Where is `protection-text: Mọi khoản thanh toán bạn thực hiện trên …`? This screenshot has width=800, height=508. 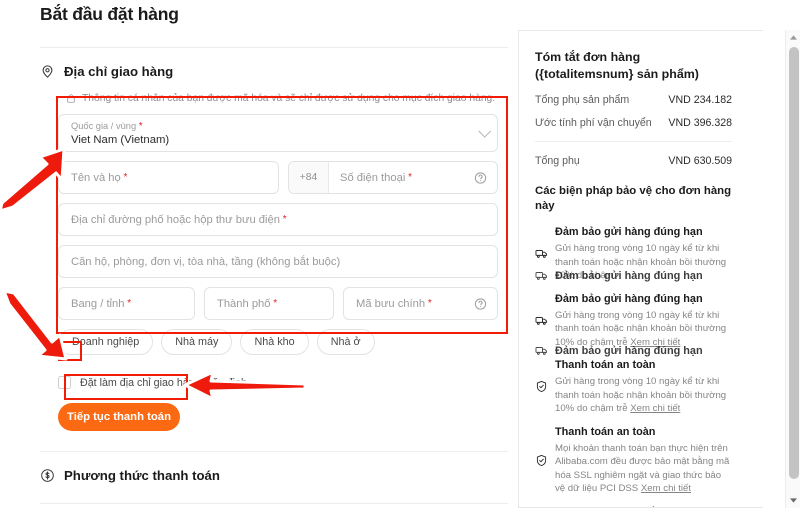 protection-text: Mọi khoản thanh toán bạn thực hiện trên … is located at coordinates (642, 468).